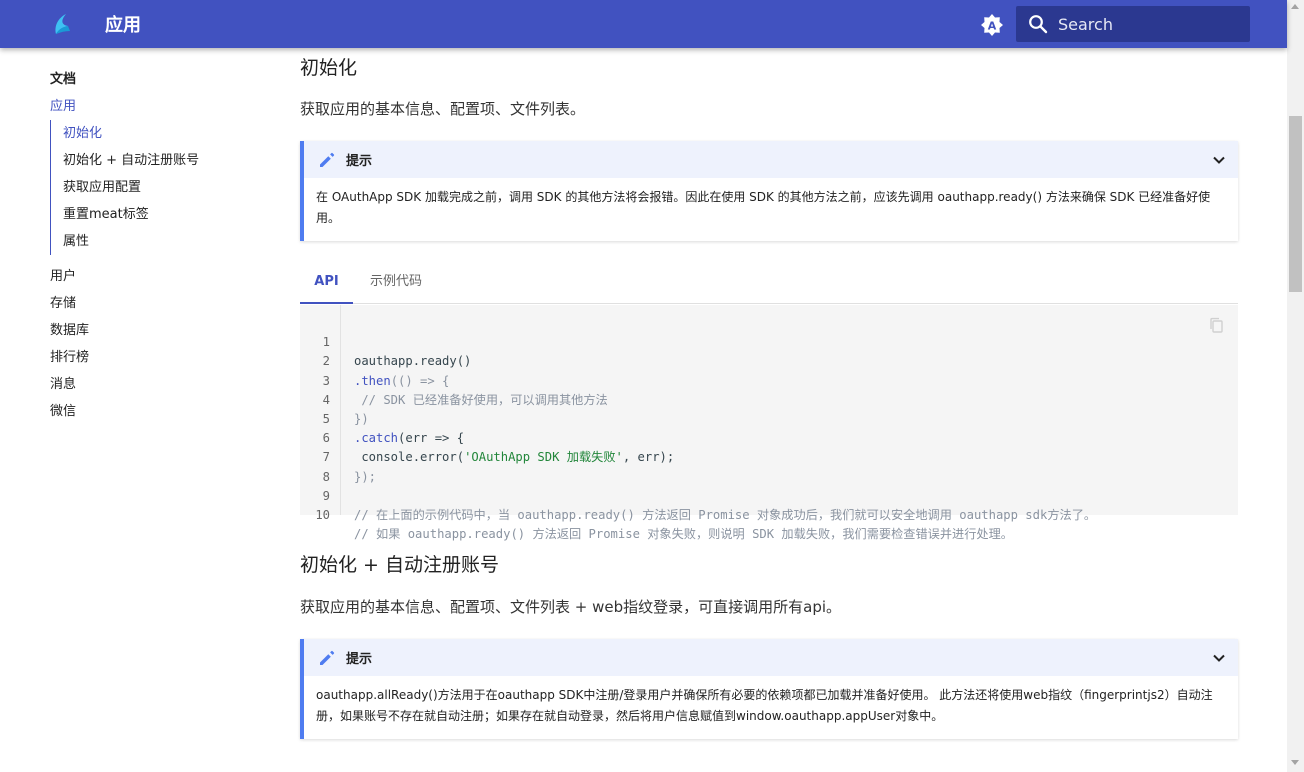 The width and height of the screenshot is (1304, 772). What do you see at coordinates (166, 187) in the screenshot?
I see `sidebar-item-get-config: 获取应用配置` at bounding box center [166, 187].